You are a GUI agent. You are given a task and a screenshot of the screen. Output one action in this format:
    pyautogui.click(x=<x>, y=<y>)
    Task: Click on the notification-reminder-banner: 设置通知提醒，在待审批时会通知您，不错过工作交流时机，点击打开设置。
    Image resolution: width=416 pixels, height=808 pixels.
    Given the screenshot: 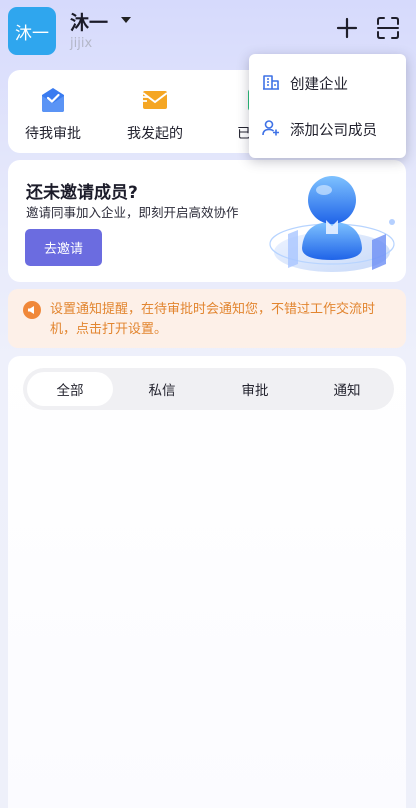 What is the action you would take?
    pyautogui.click(x=207, y=318)
    